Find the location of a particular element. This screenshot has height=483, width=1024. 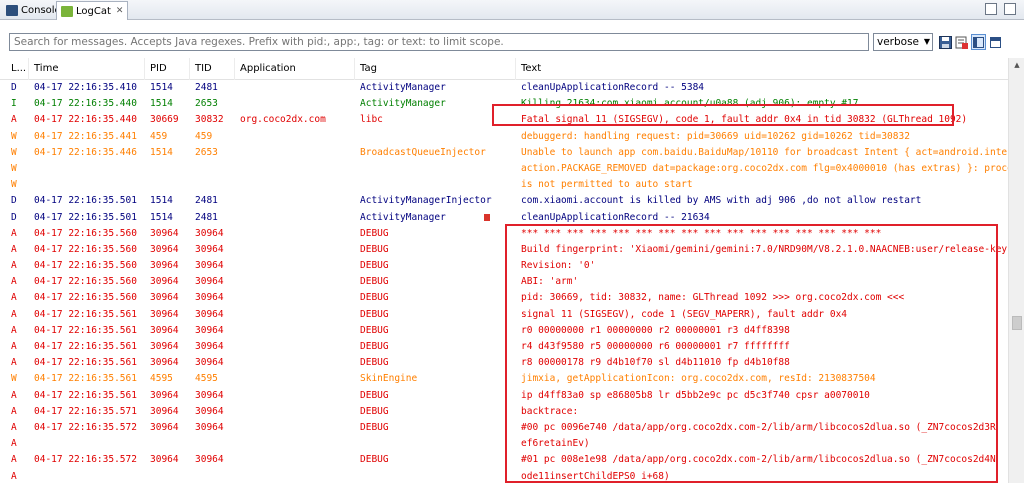

scrollbar-thumb is located at coordinates (1017, 323).